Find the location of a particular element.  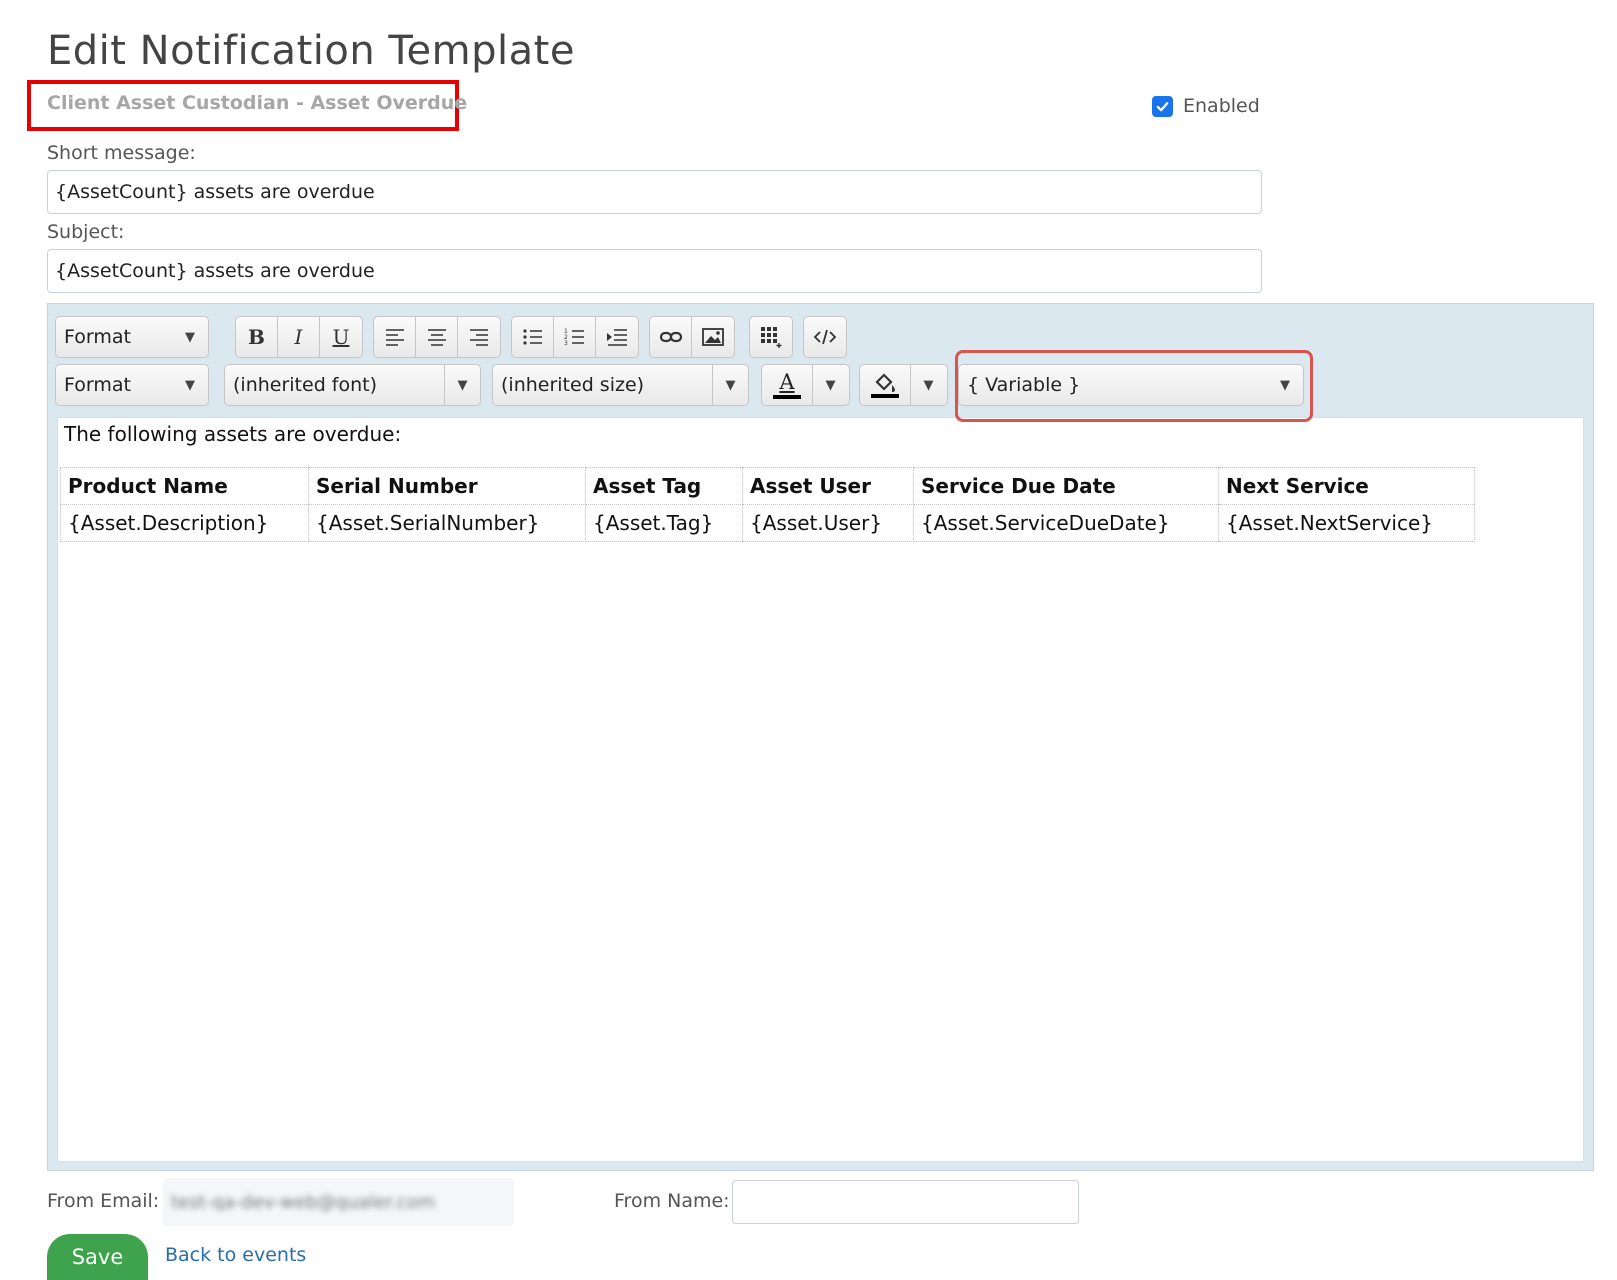

underline-button: U is located at coordinates (341, 337).